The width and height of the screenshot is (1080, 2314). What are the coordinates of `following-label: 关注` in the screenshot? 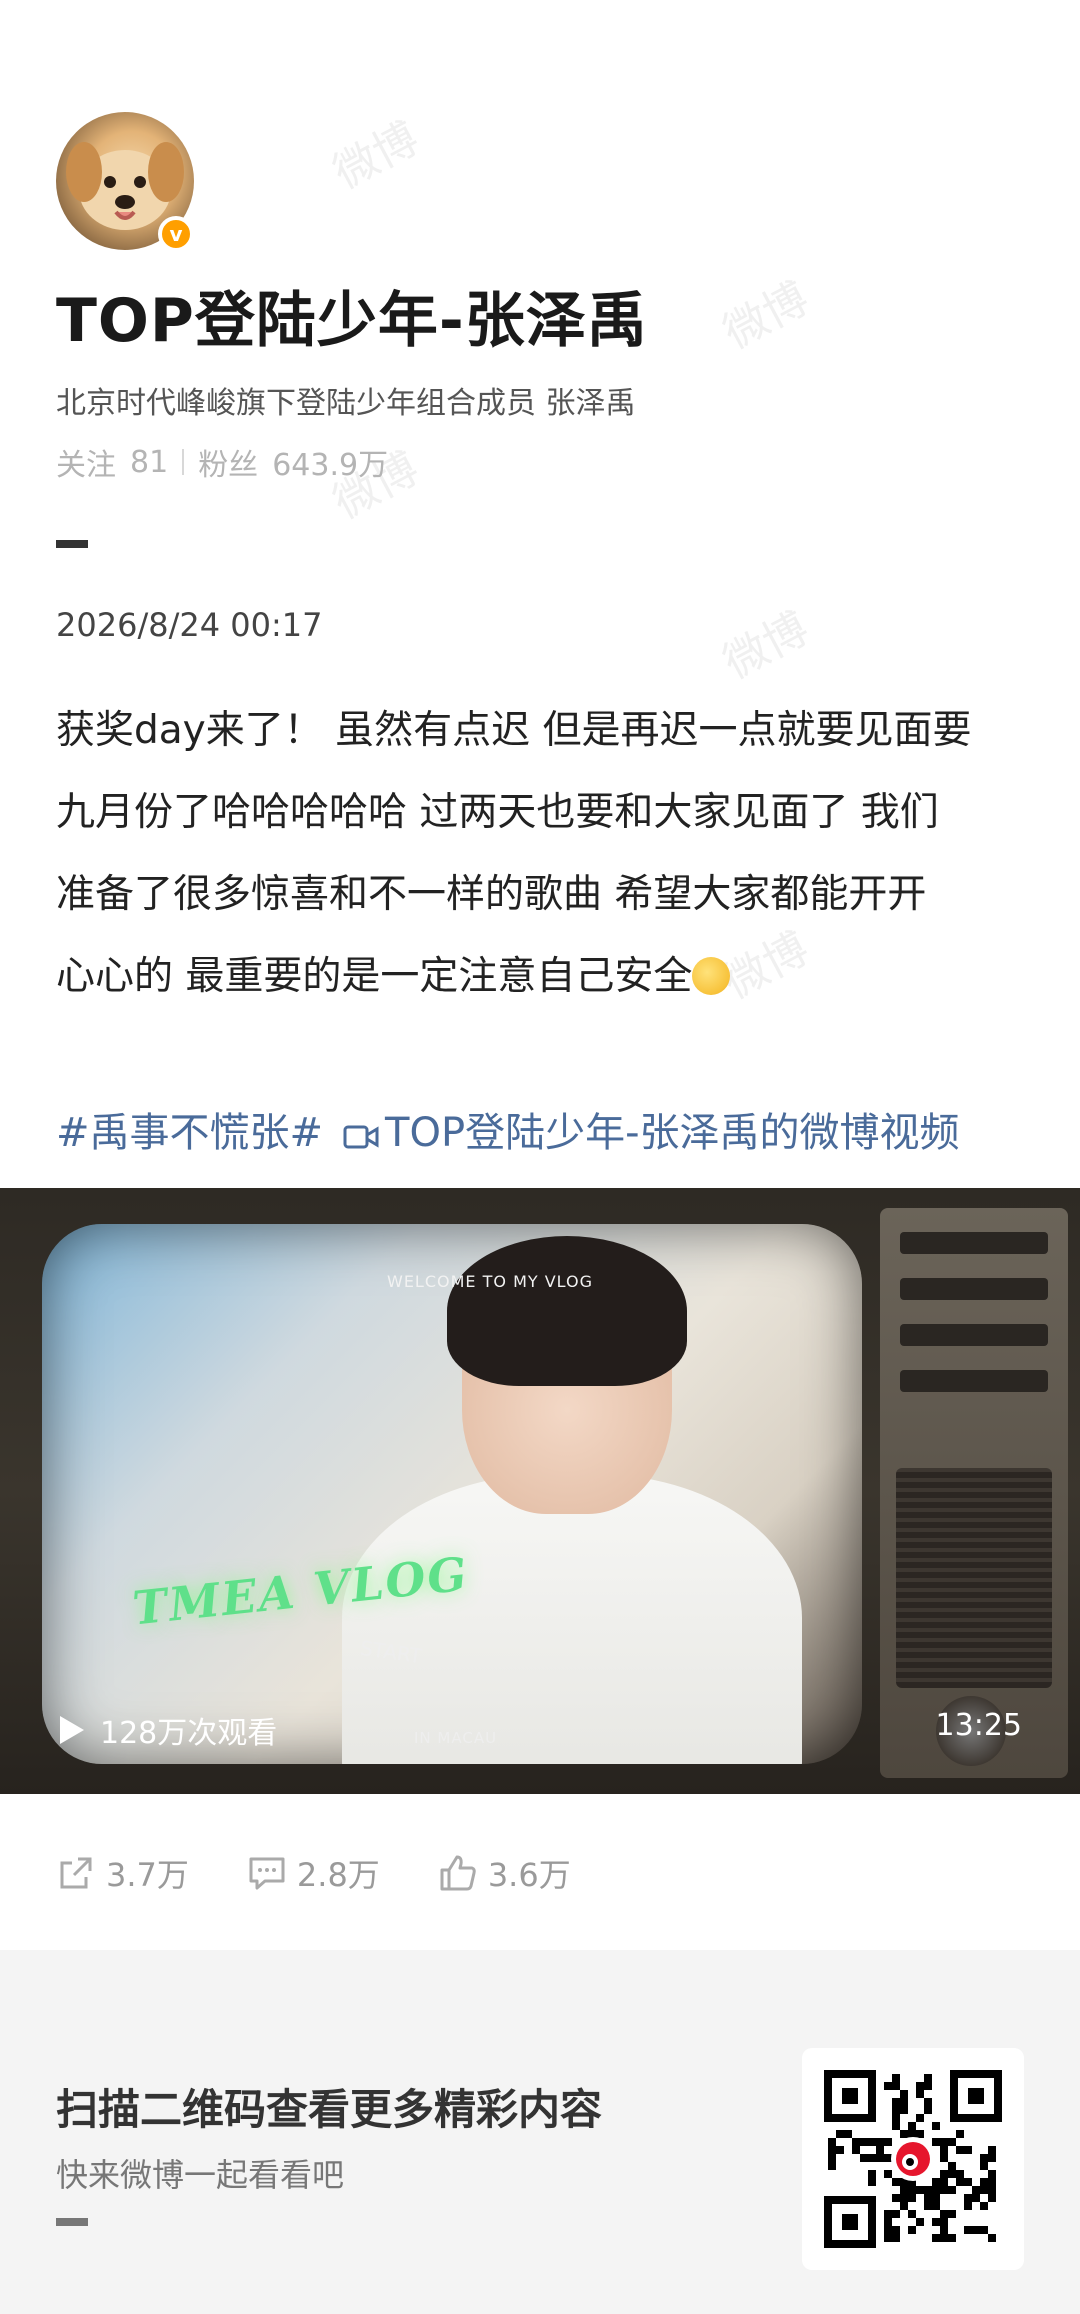 It's located at (86, 462).